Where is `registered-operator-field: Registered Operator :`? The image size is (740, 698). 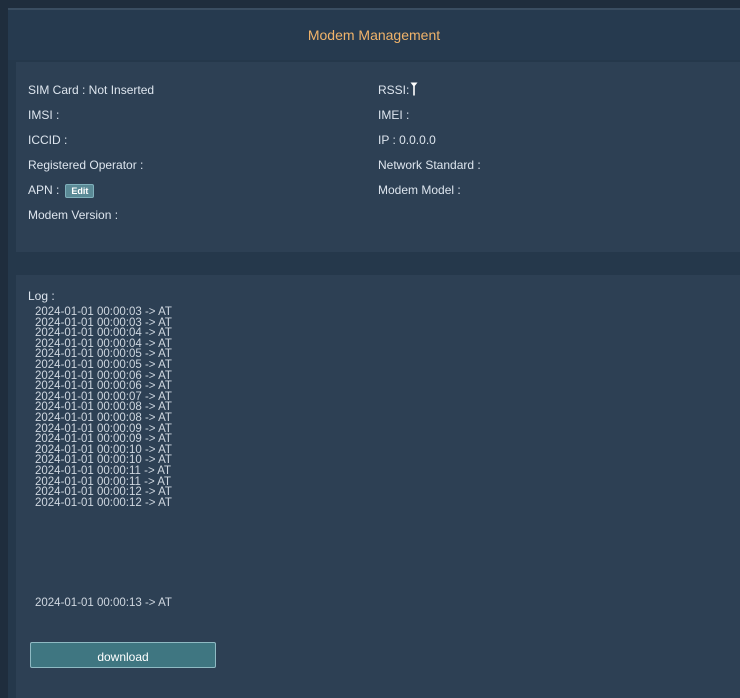 registered-operator-field: Registered Operator : is located at coordinates (86, 165).